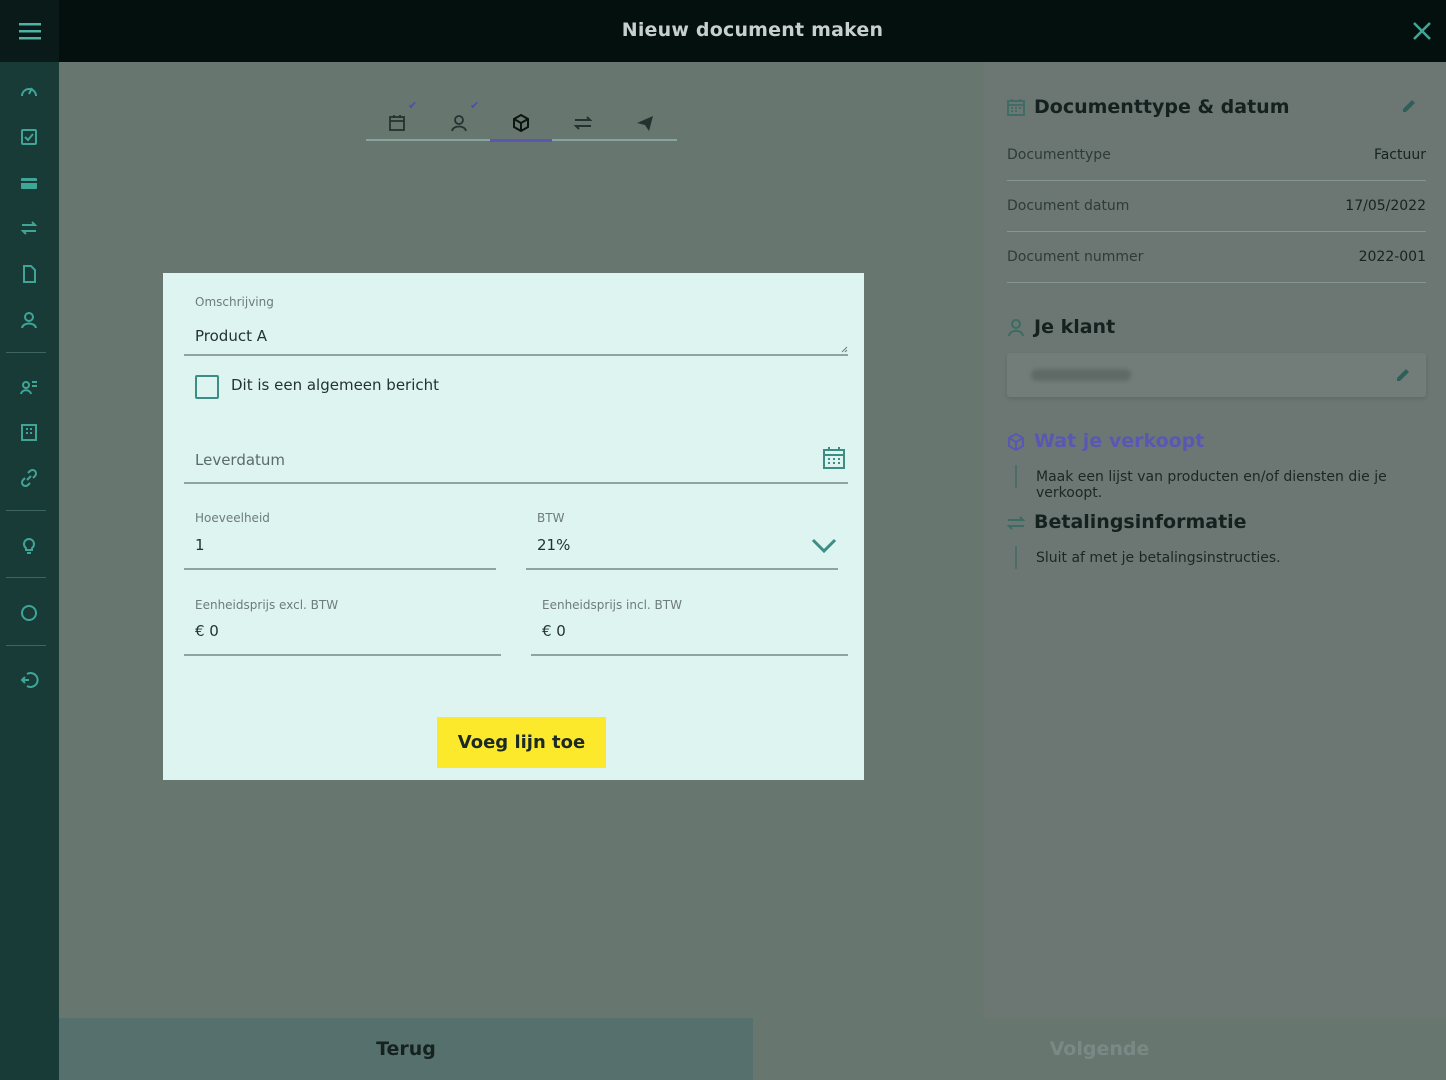 The image size is (1446, 1080). What do you see at coordinates (1216, 375) in the screenshot?
I see `client-card` at bounding box center [1216, 375].